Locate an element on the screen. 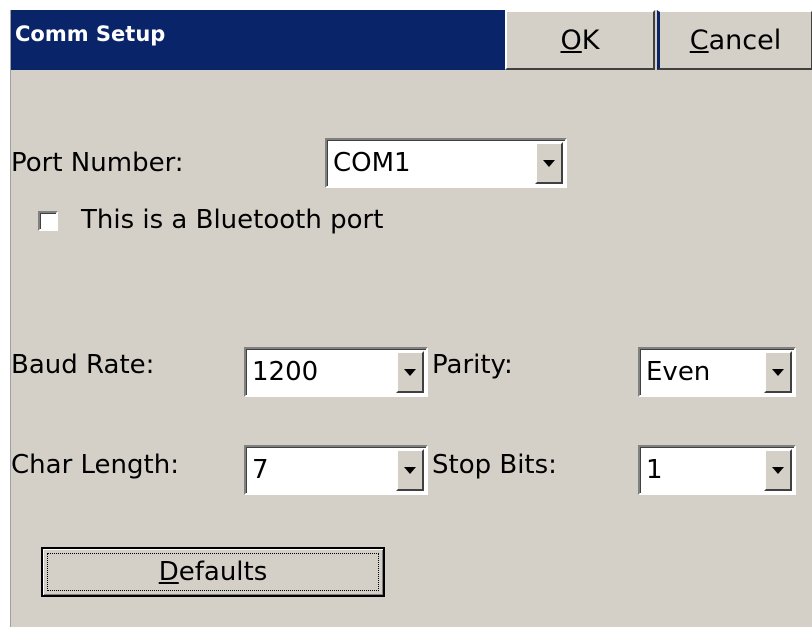 The width and height of the screenshot is (812, 627). cancel-button-label: Cancel is located at coordinates (735, 40).